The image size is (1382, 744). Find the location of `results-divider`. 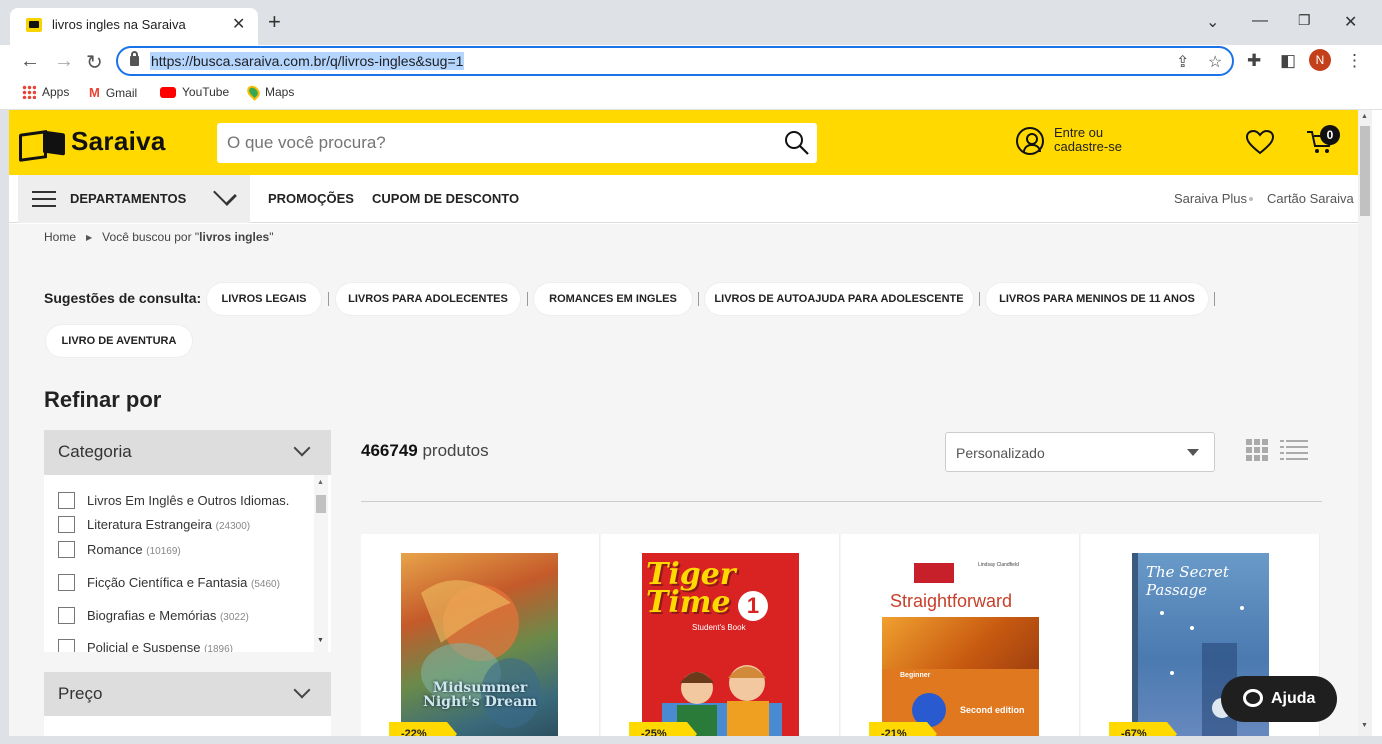

results-divider is located at coordinates (841, 501).